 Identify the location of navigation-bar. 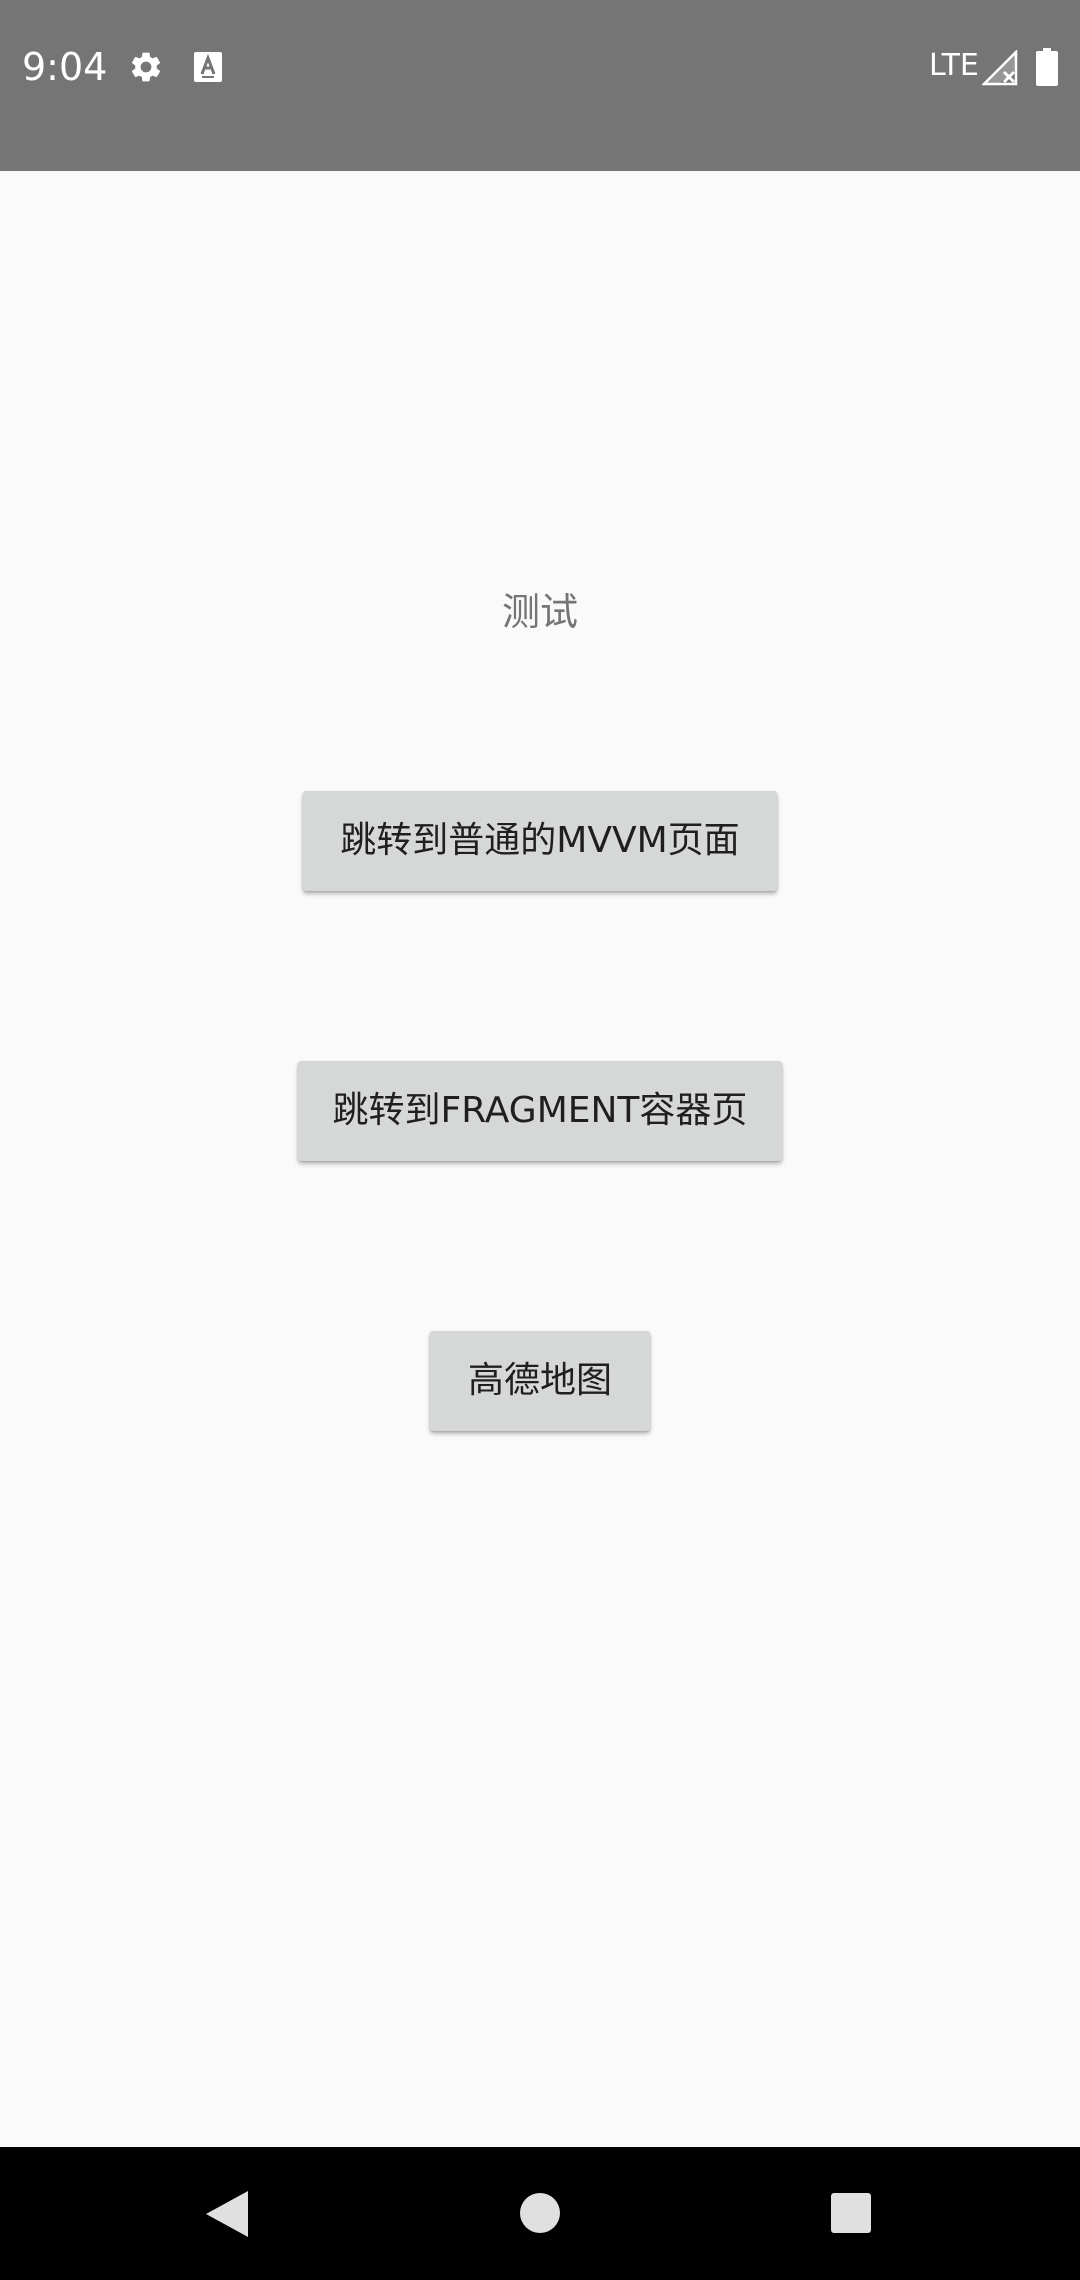
(540, 2213).